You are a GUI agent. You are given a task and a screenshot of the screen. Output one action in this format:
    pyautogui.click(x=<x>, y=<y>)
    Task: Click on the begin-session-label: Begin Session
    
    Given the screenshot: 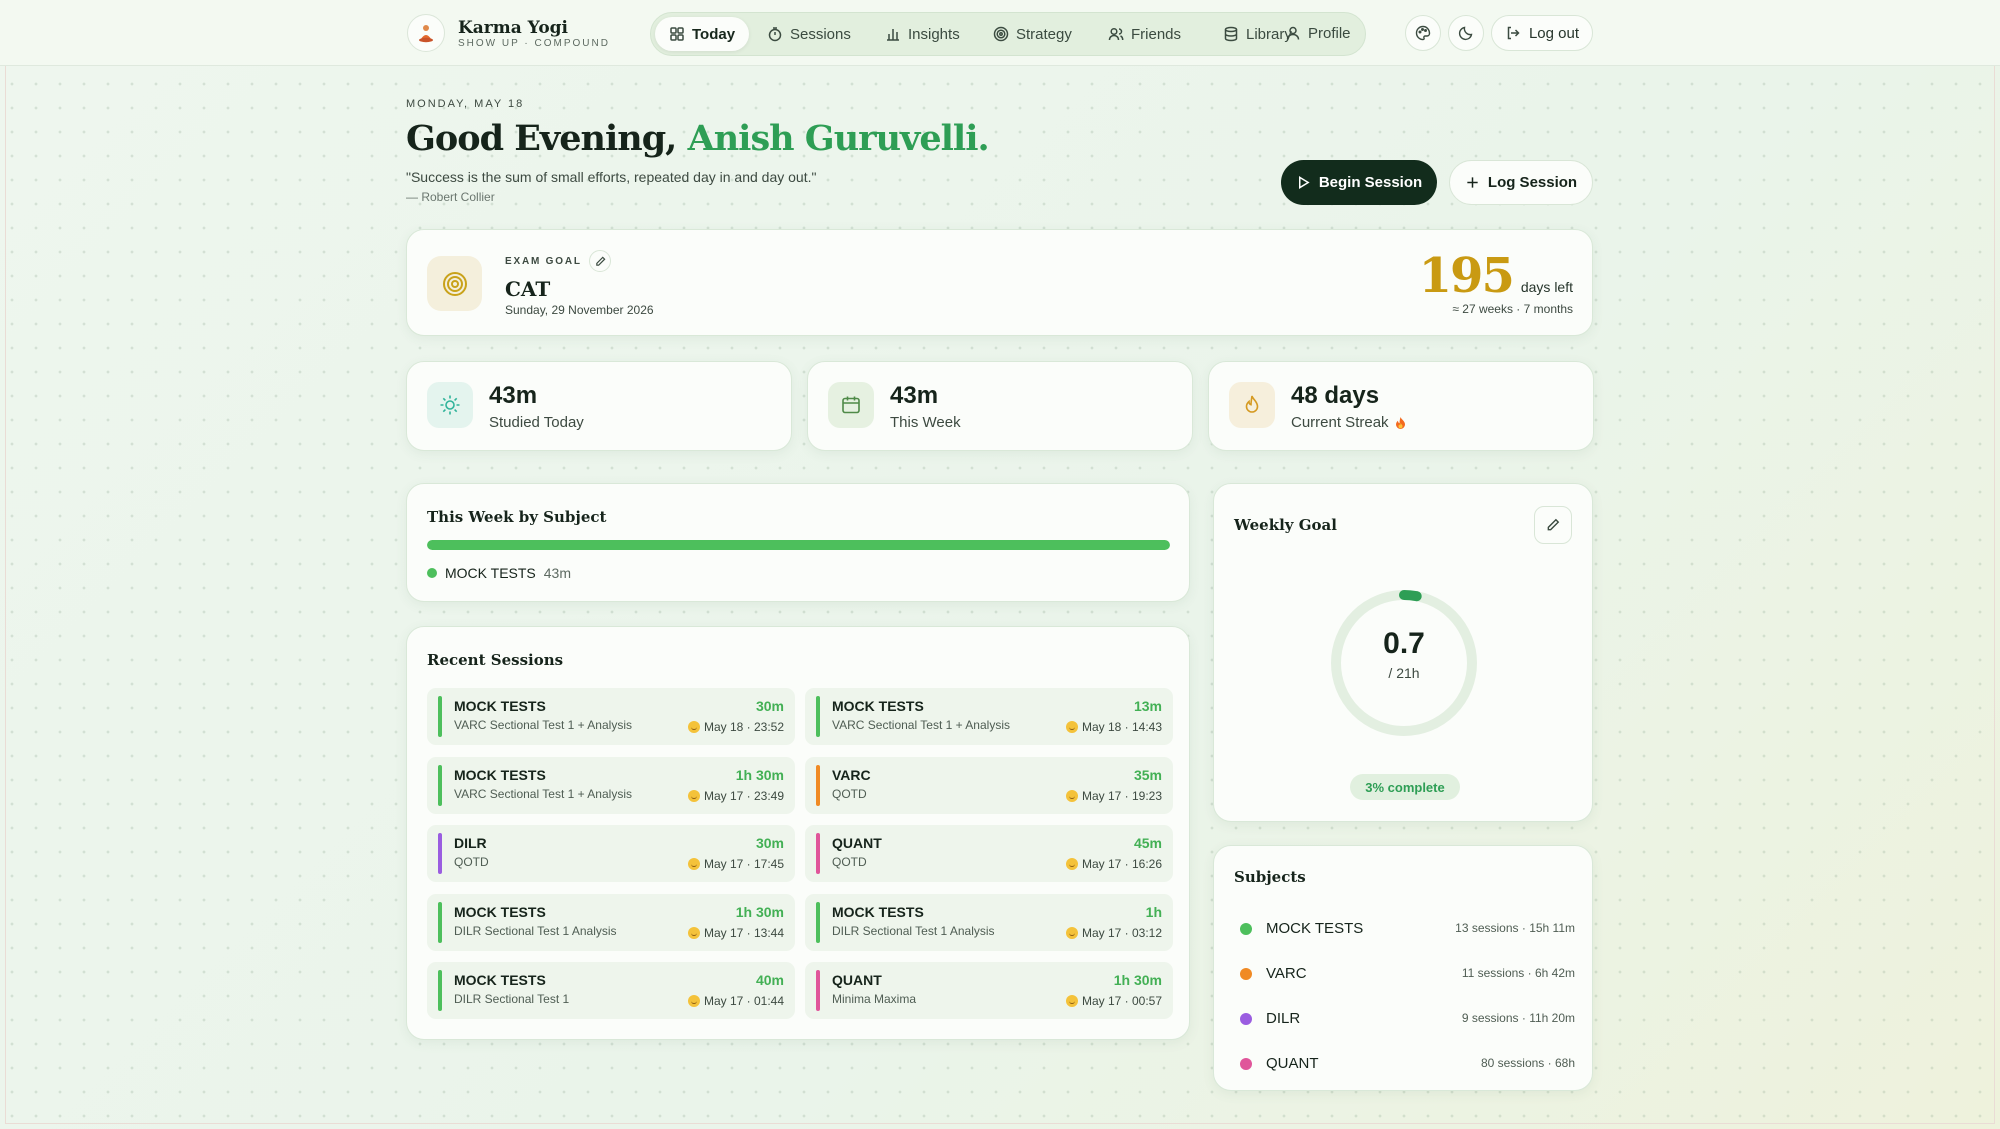 What is the action you would take?
    pyautogui.click(x=1370, y=182)
    